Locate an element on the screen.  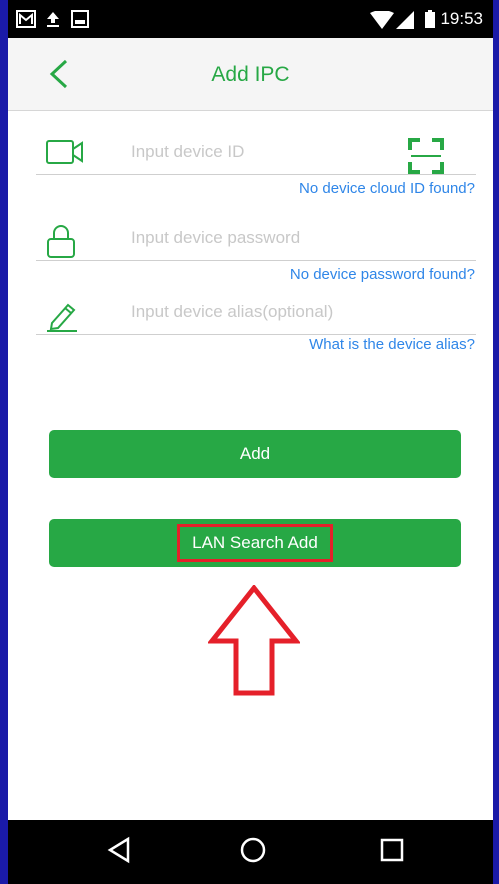
lan-search-add-button: LAN Search Add is located at coordinates (255, 543).